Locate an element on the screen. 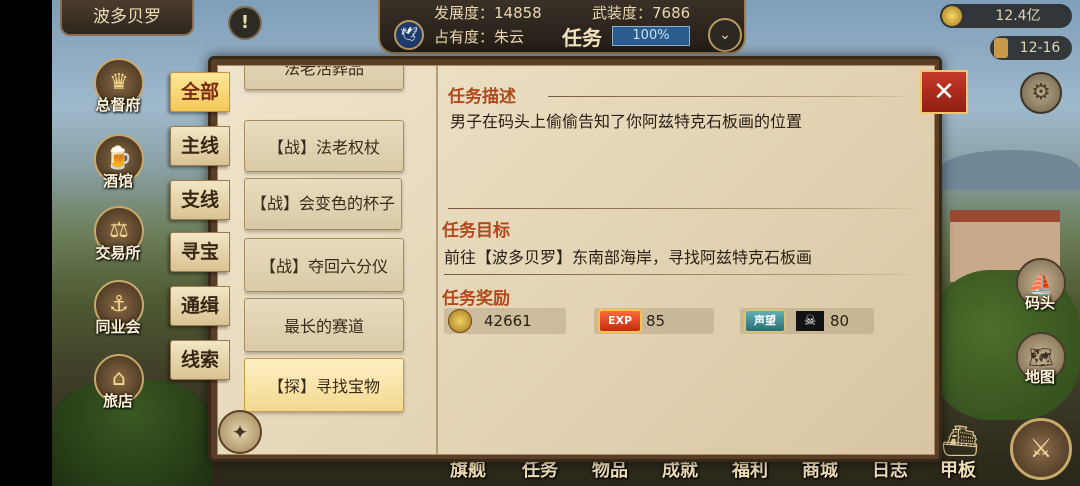 Image resolution: width=1080 pixels, height=486 pixels. tab-main: 主线 is located at coordinates (200, 146).